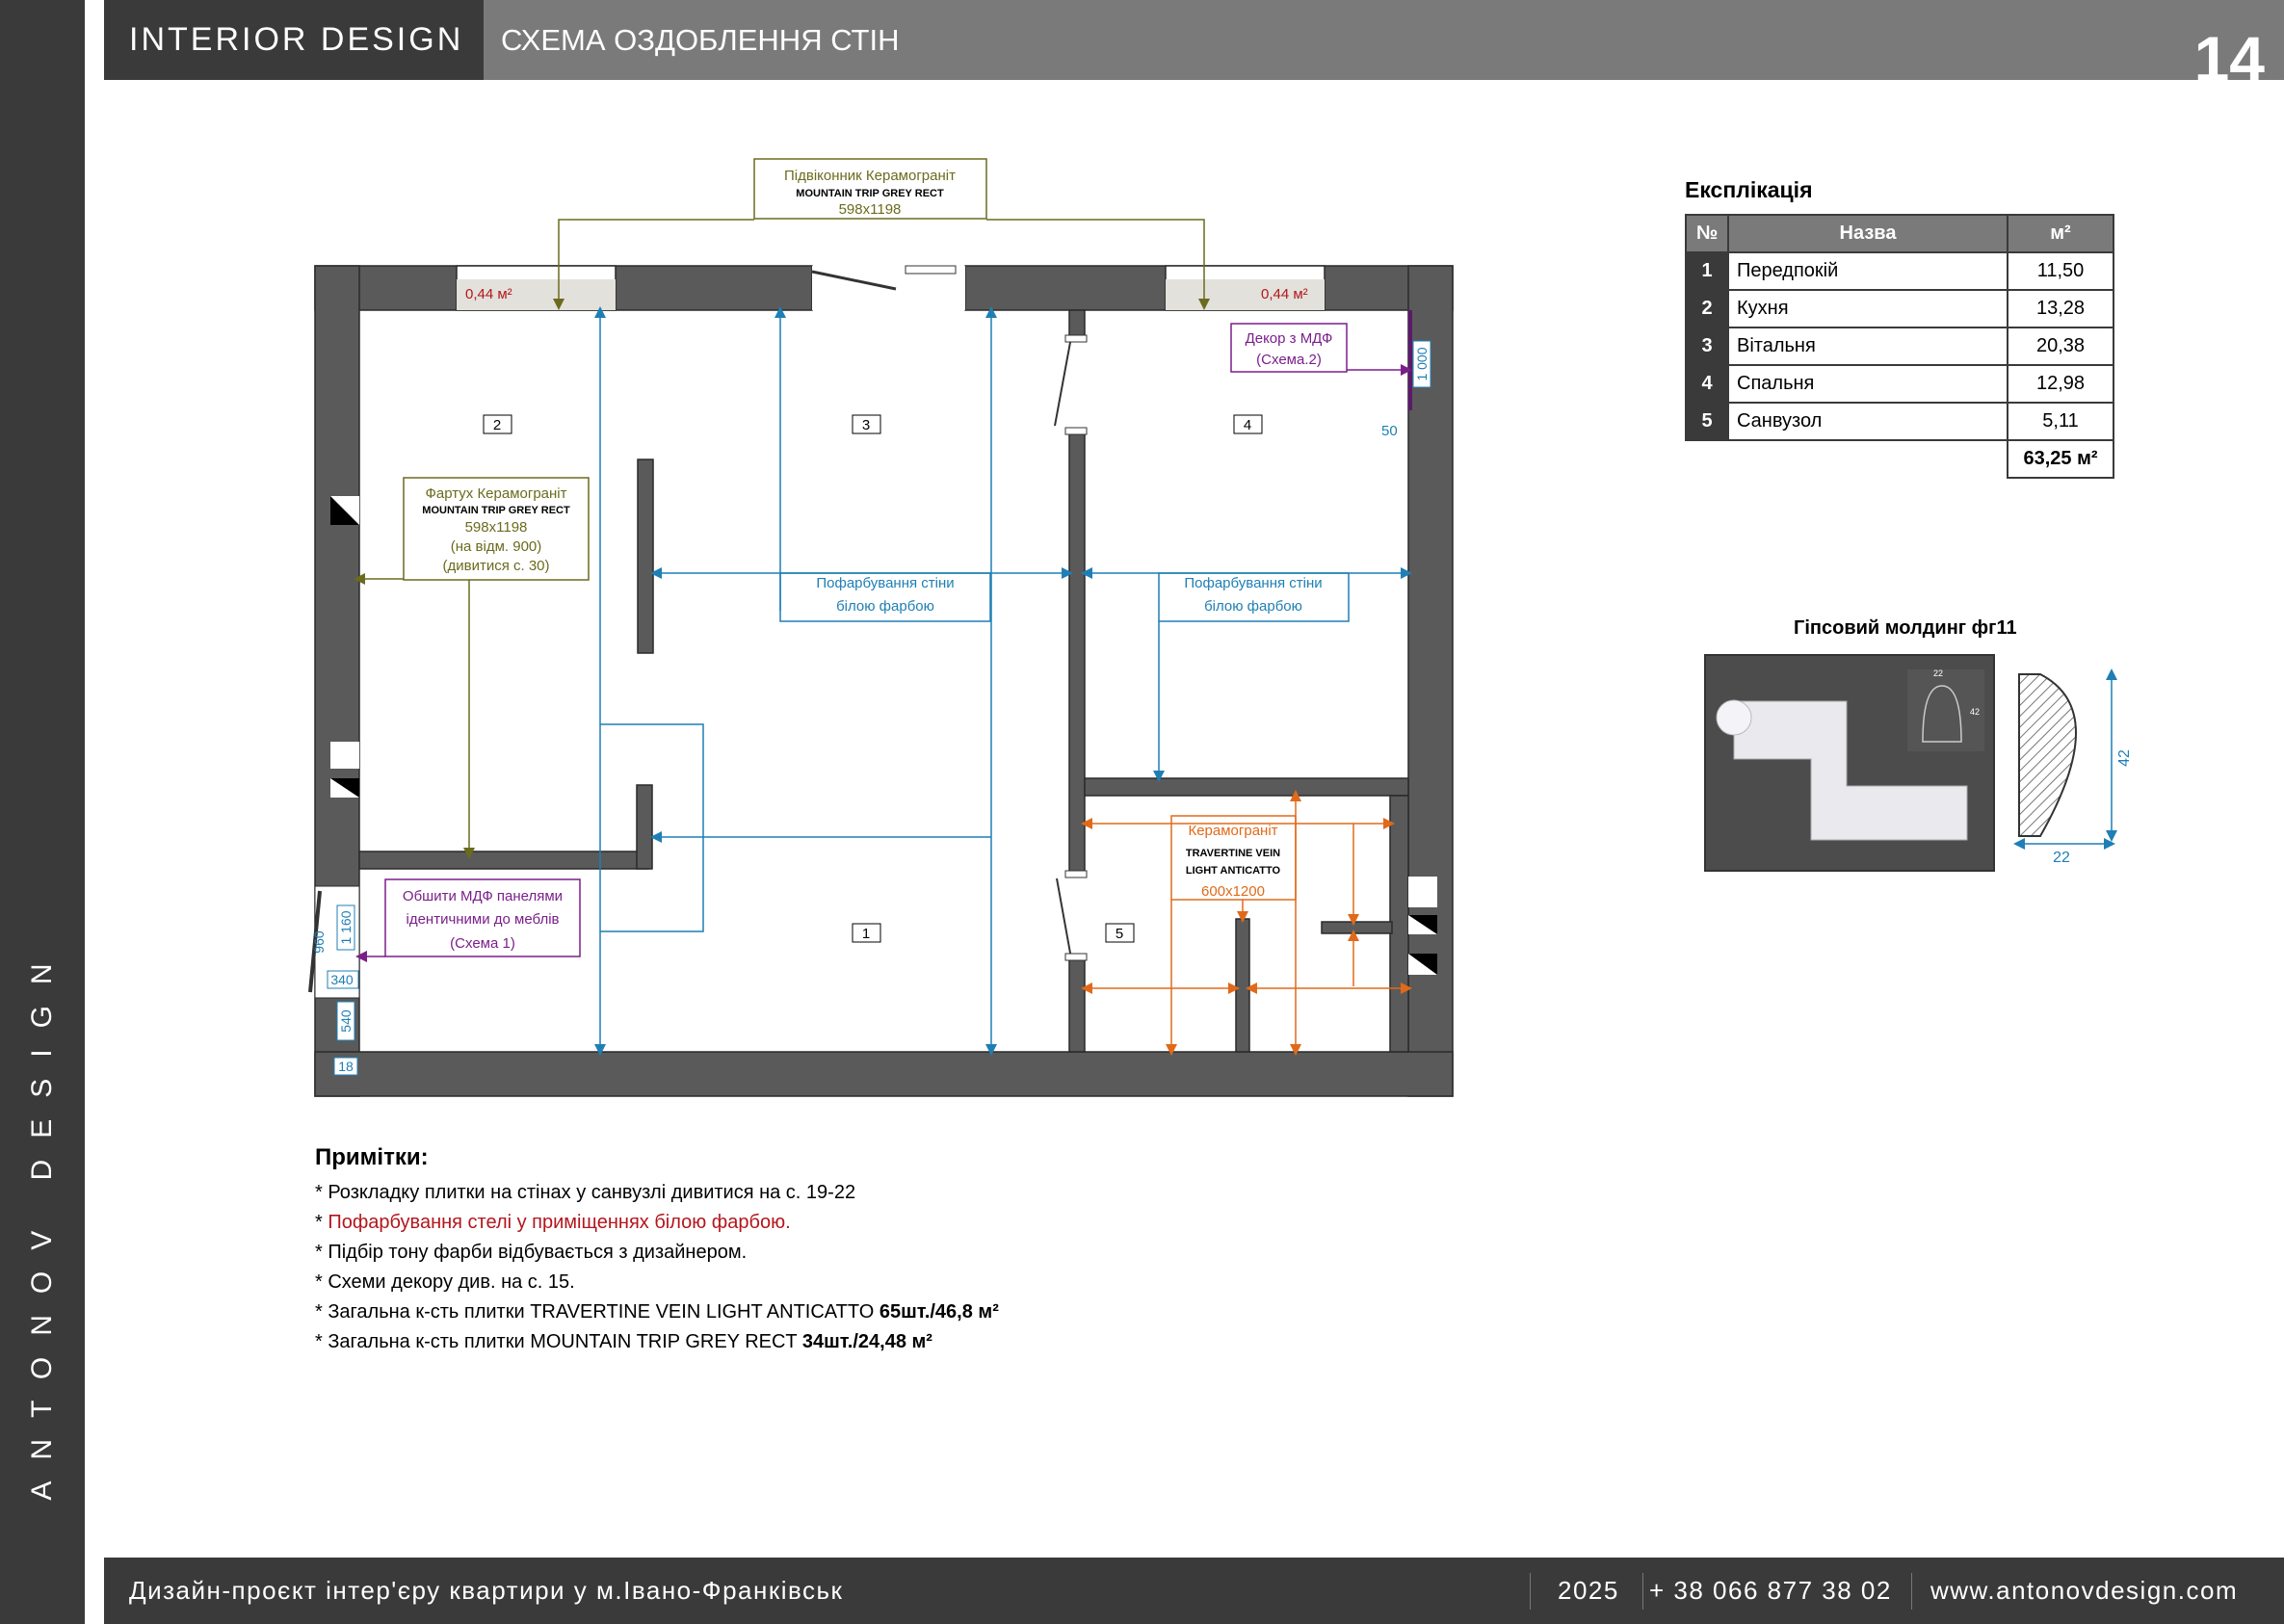 The image size is (2284, 1624). Describe the element at coordinates (1232, 831) in the screenshot. I see `porcelain-title: Керамограніт` at that location.